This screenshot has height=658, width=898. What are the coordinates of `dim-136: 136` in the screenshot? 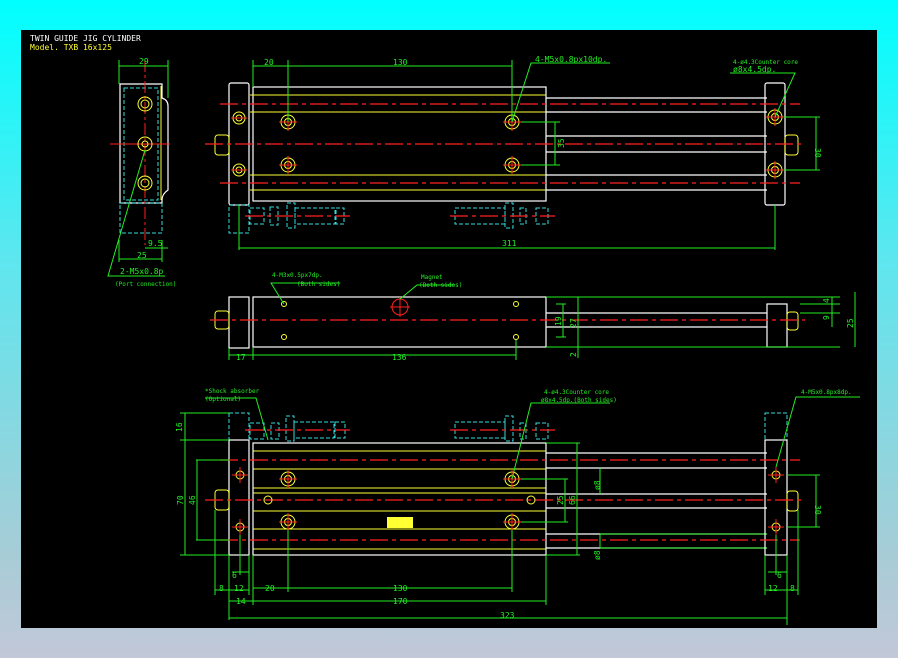 It's located at (399, 357).